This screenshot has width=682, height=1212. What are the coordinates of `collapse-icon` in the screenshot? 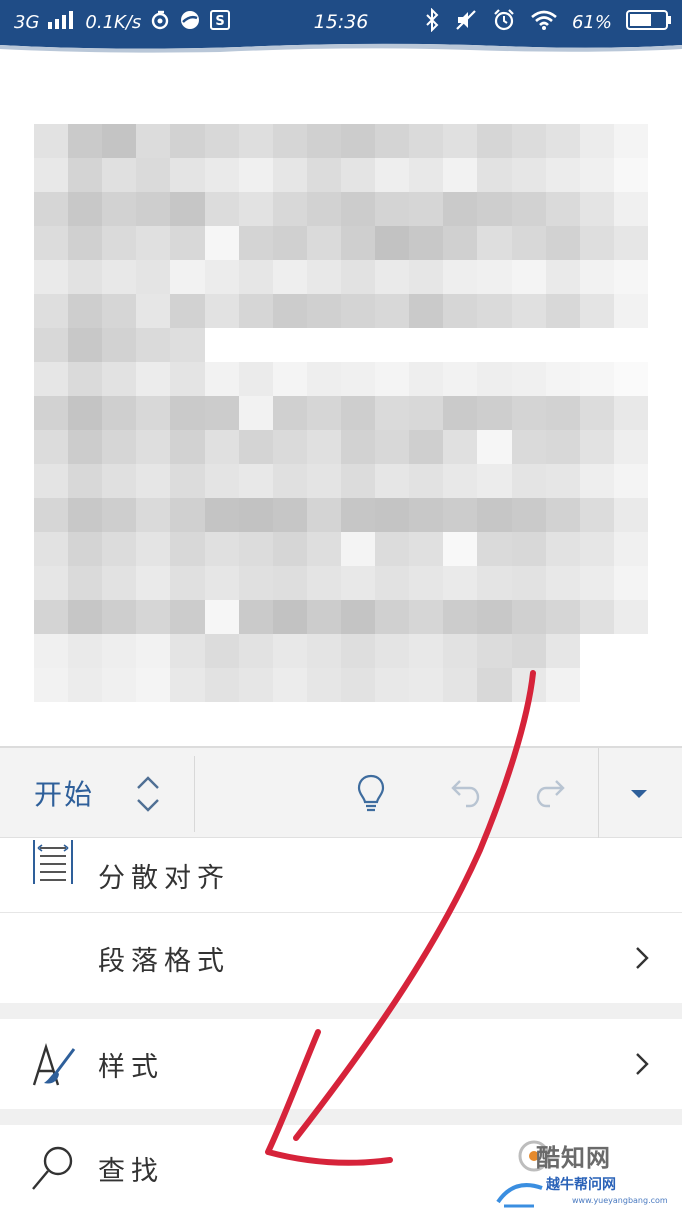 It's located at (639, 793).